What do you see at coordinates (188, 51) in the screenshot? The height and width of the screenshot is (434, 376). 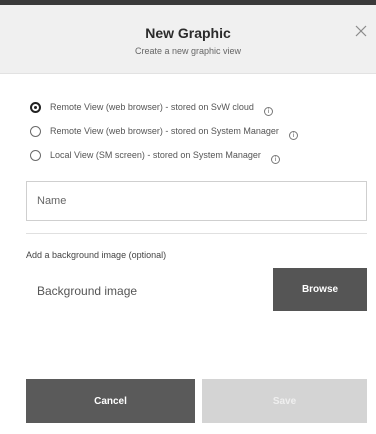 I see `dialog-subtitle: Create a new graphic view` at bounding box center [188, 51].